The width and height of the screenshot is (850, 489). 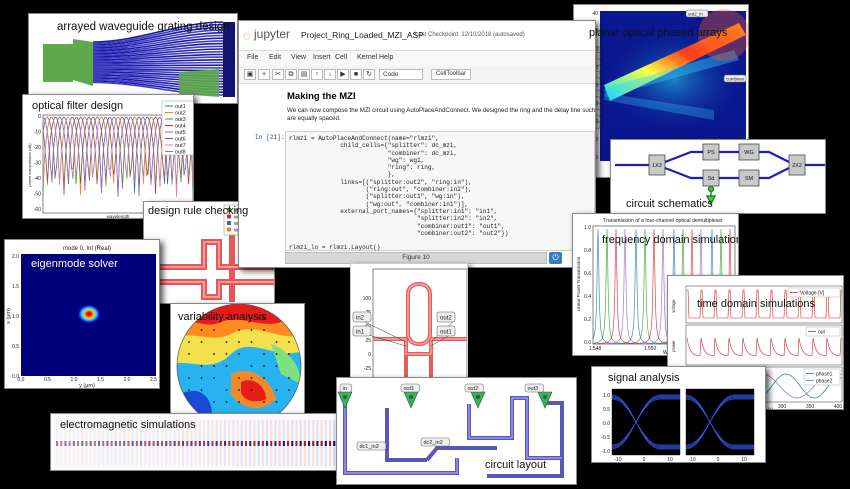 I want to click on eigen-title: mode 0, Int (Real), so click(x=87, y=249).